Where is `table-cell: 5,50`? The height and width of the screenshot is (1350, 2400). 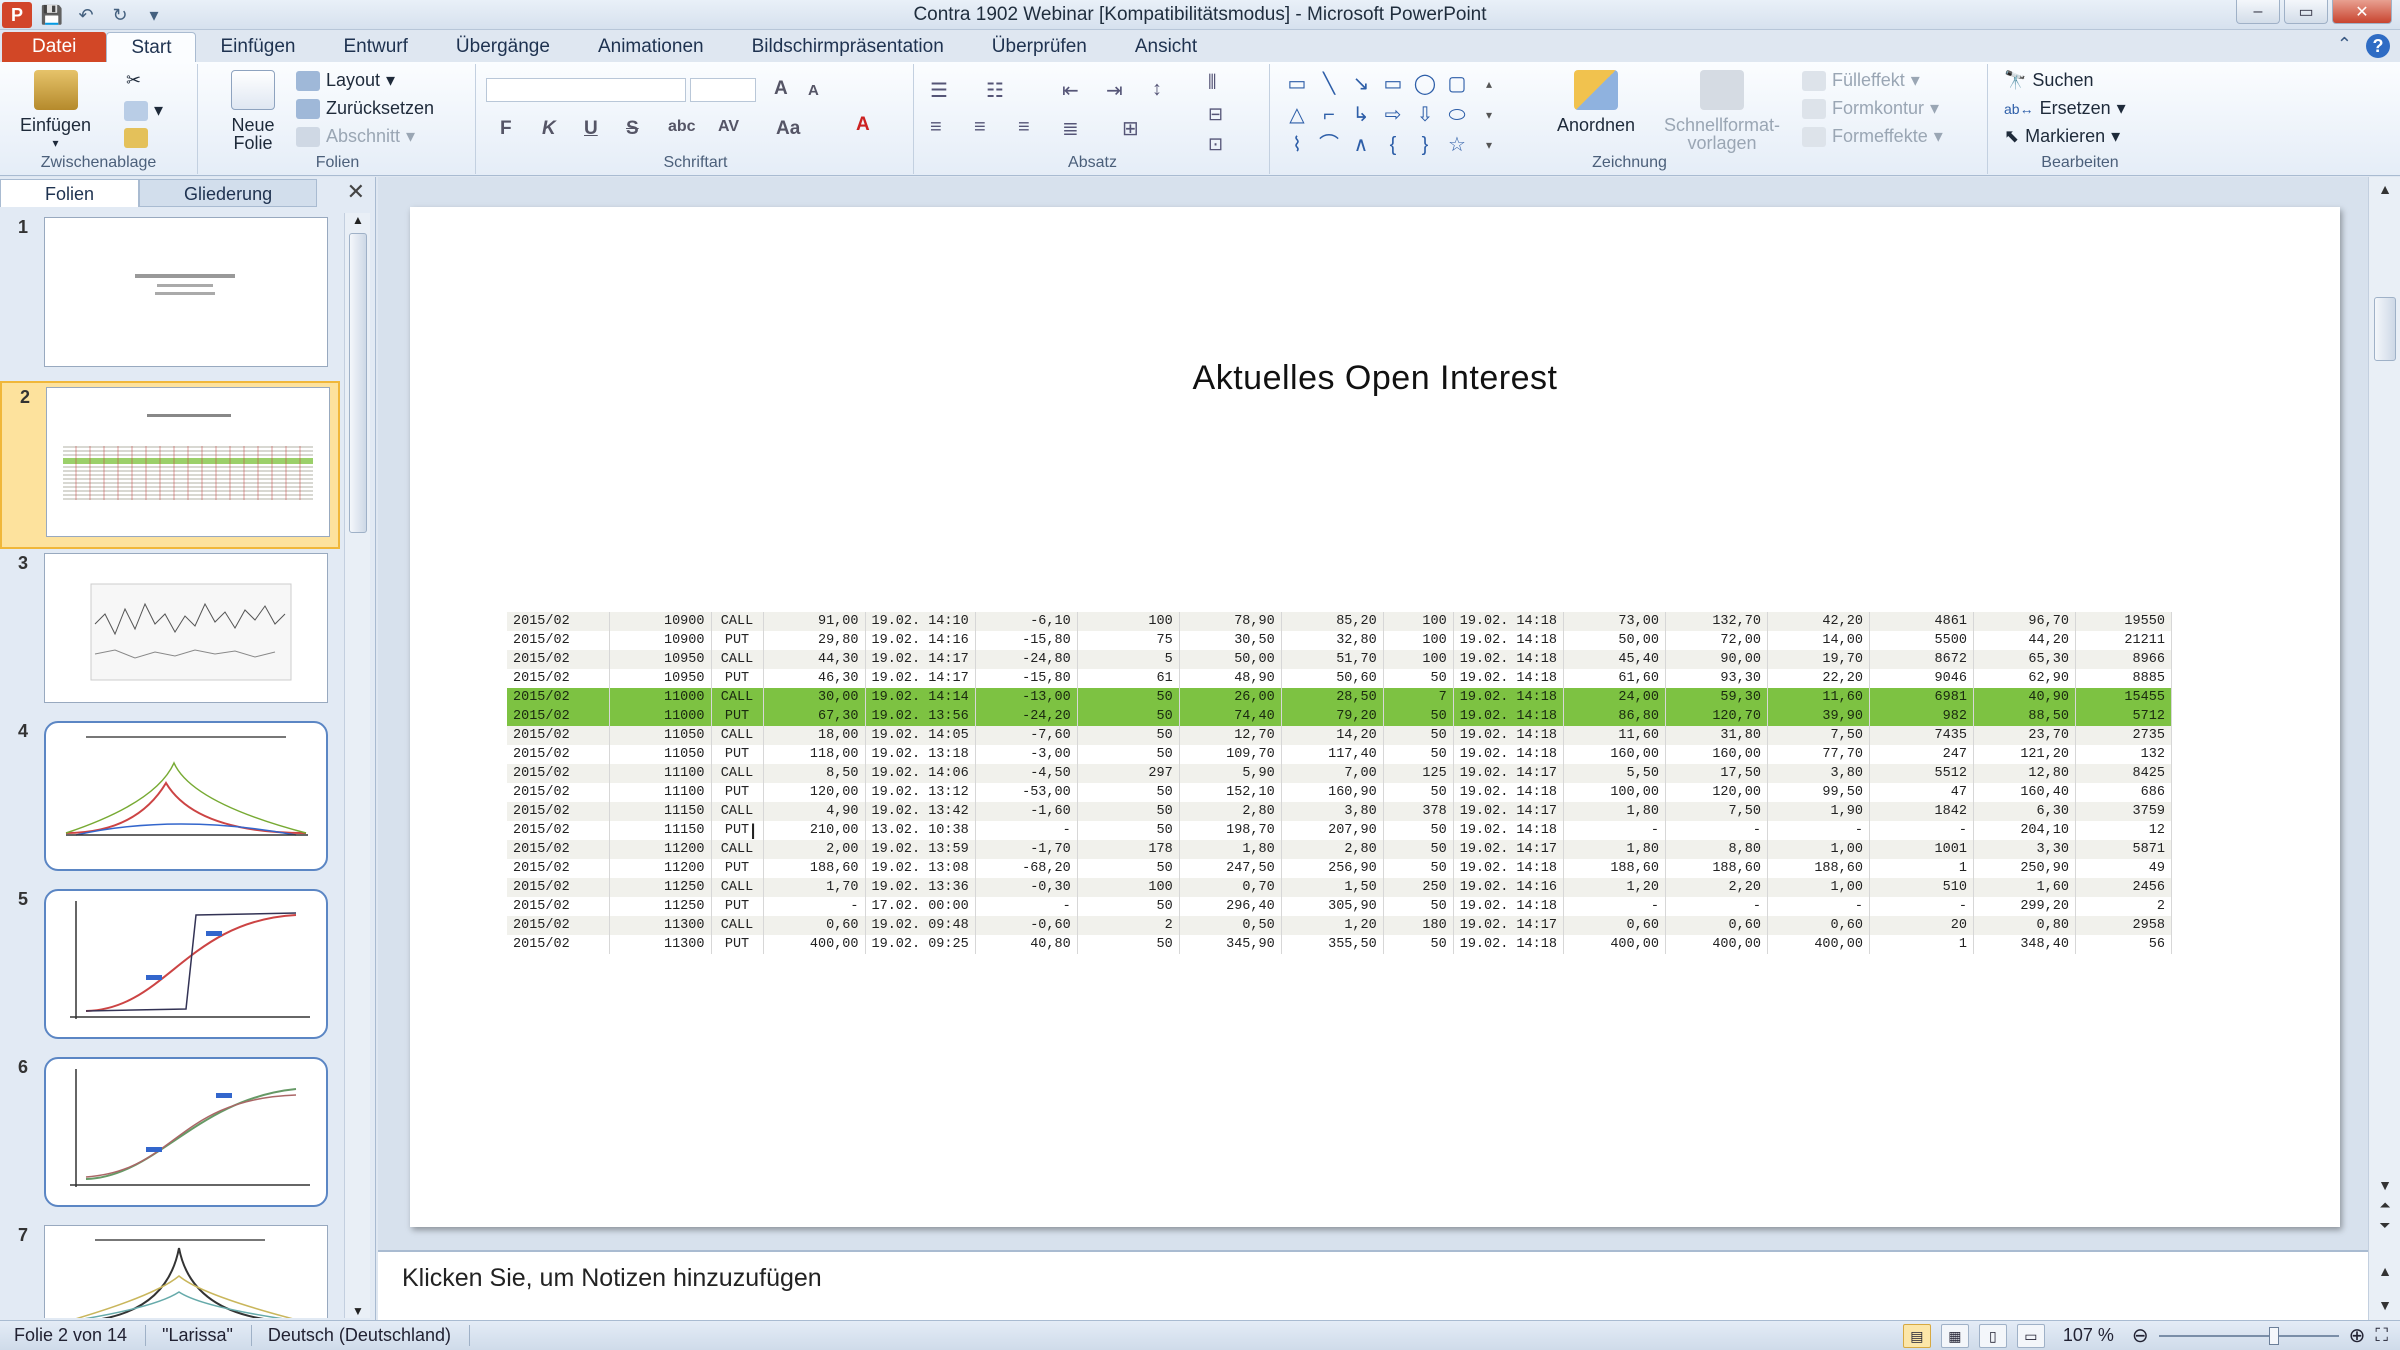
table-cell: 5,50 is located at coordinates (1614, 773).